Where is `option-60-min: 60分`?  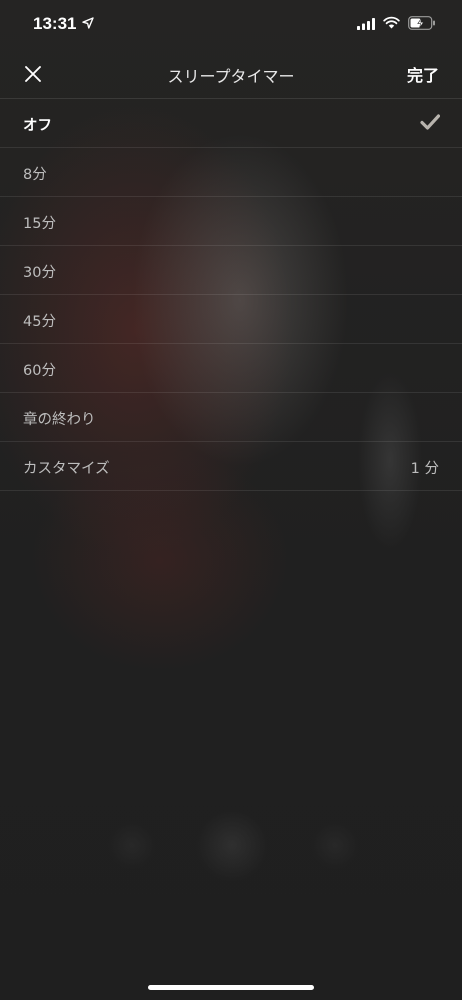 option-60-min: 60分 is located at coordinates (231, 368).